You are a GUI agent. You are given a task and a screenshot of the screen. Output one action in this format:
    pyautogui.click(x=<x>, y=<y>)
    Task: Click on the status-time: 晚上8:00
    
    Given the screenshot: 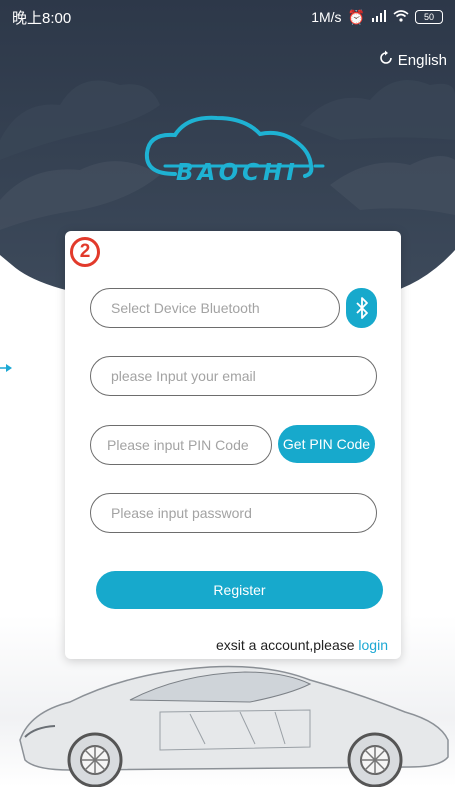 What is the action you would take?
    pyautogui.click(x=42, y=18)
    